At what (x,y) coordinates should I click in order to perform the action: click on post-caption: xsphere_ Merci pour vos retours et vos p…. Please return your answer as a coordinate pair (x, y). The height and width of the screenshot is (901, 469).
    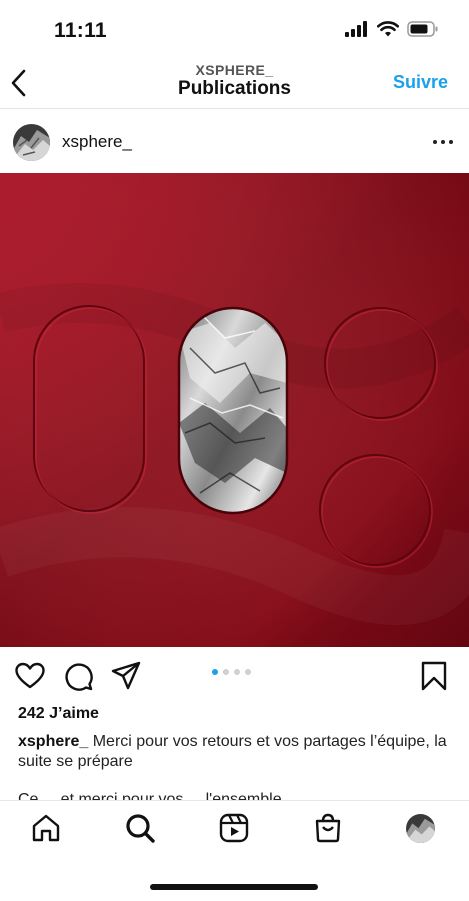
    Looking at the image, I should click on (238, 752).